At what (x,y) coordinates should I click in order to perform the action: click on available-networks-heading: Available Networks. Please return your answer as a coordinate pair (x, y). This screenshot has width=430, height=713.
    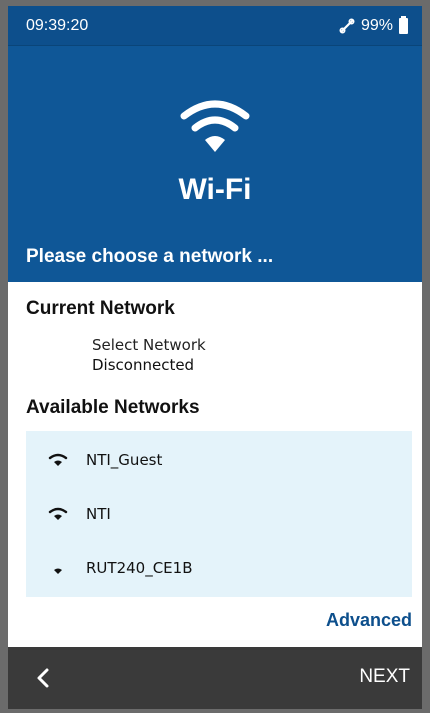
    Looking at the image, I should click on (113, 407).